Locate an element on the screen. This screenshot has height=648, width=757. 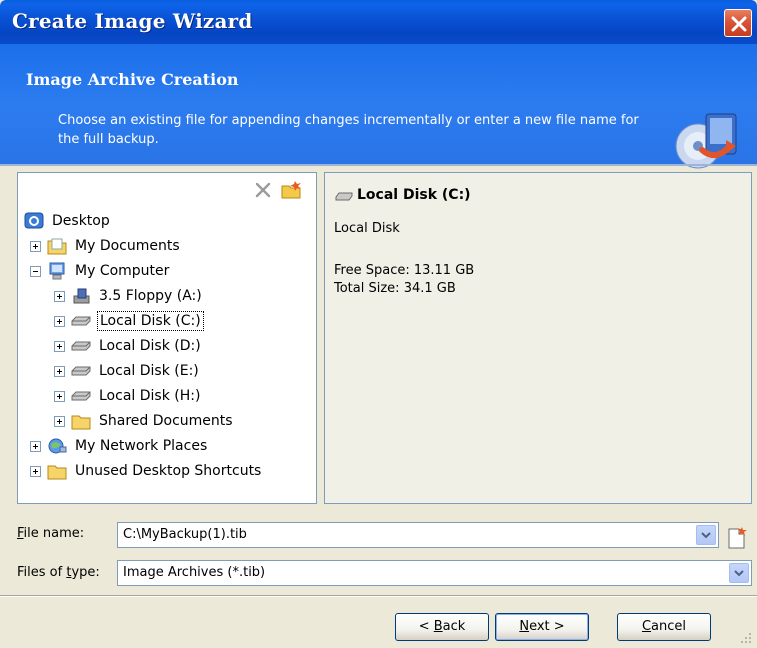
close-icon is located at coordinates (739, 24).